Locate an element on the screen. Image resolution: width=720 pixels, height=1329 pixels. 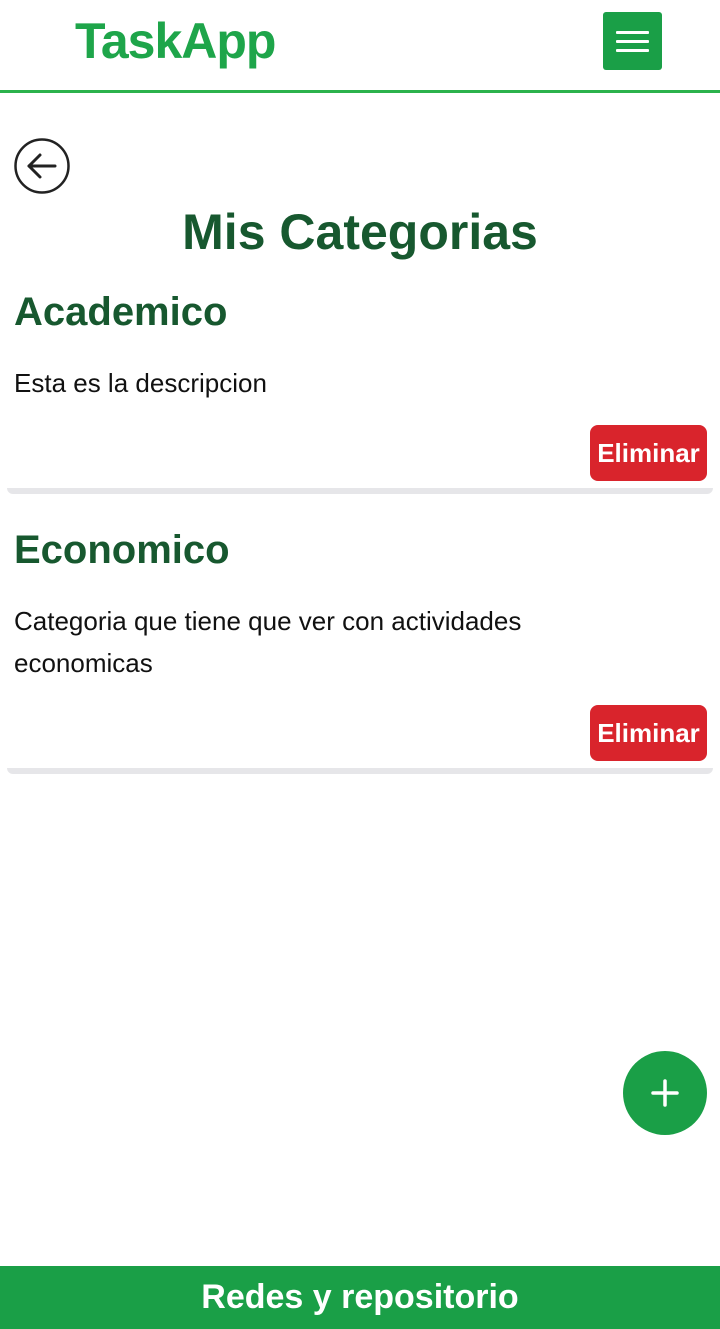
hamburger-menu-icon is located at coordinates (632, 32).